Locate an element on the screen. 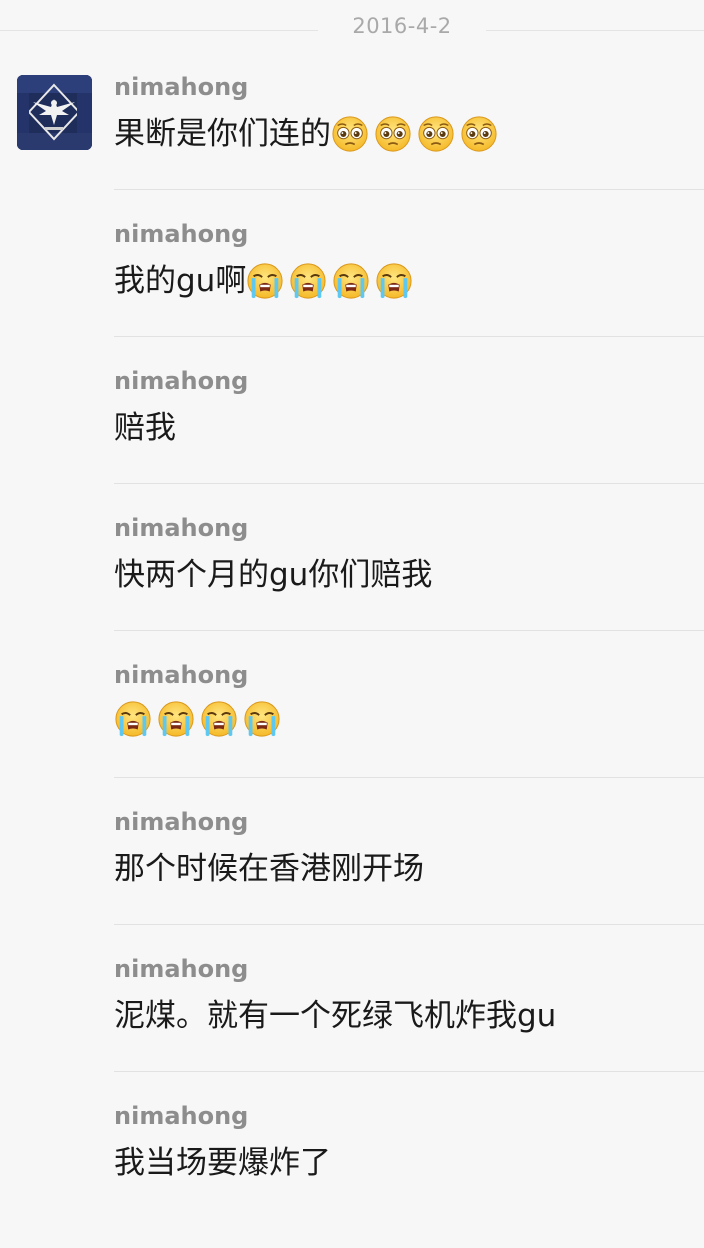  message-item: nimahong 果断是你们连的 is located at coordinates (352, 145).